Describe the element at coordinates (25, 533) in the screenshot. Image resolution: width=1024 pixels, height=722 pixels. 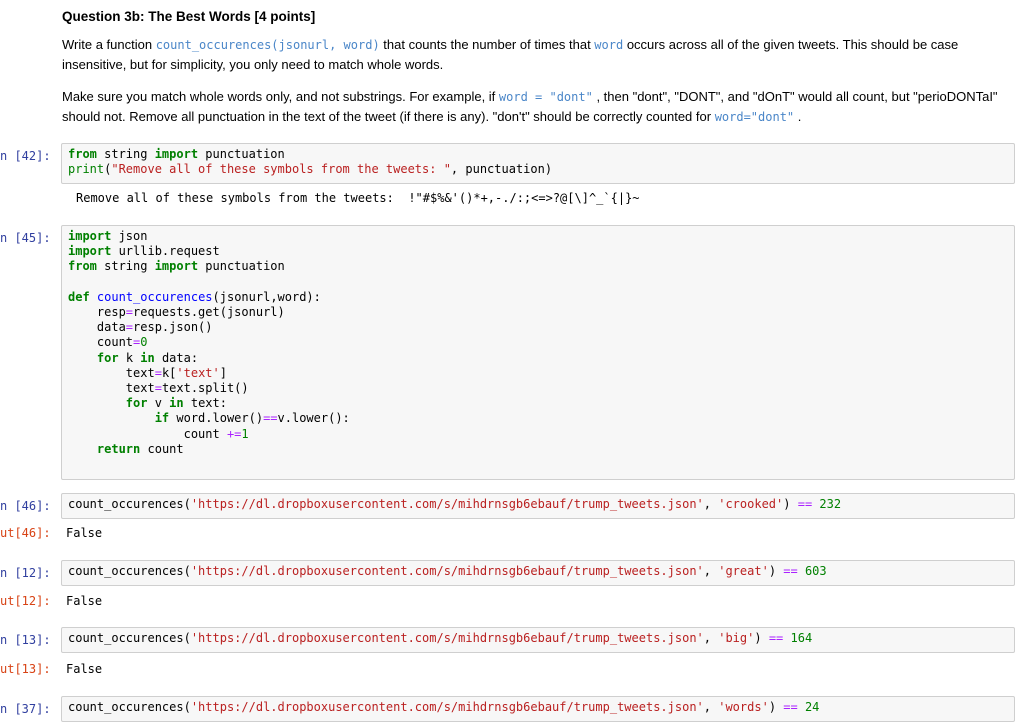
I see `output-prompt: ut[46]:` at that location.